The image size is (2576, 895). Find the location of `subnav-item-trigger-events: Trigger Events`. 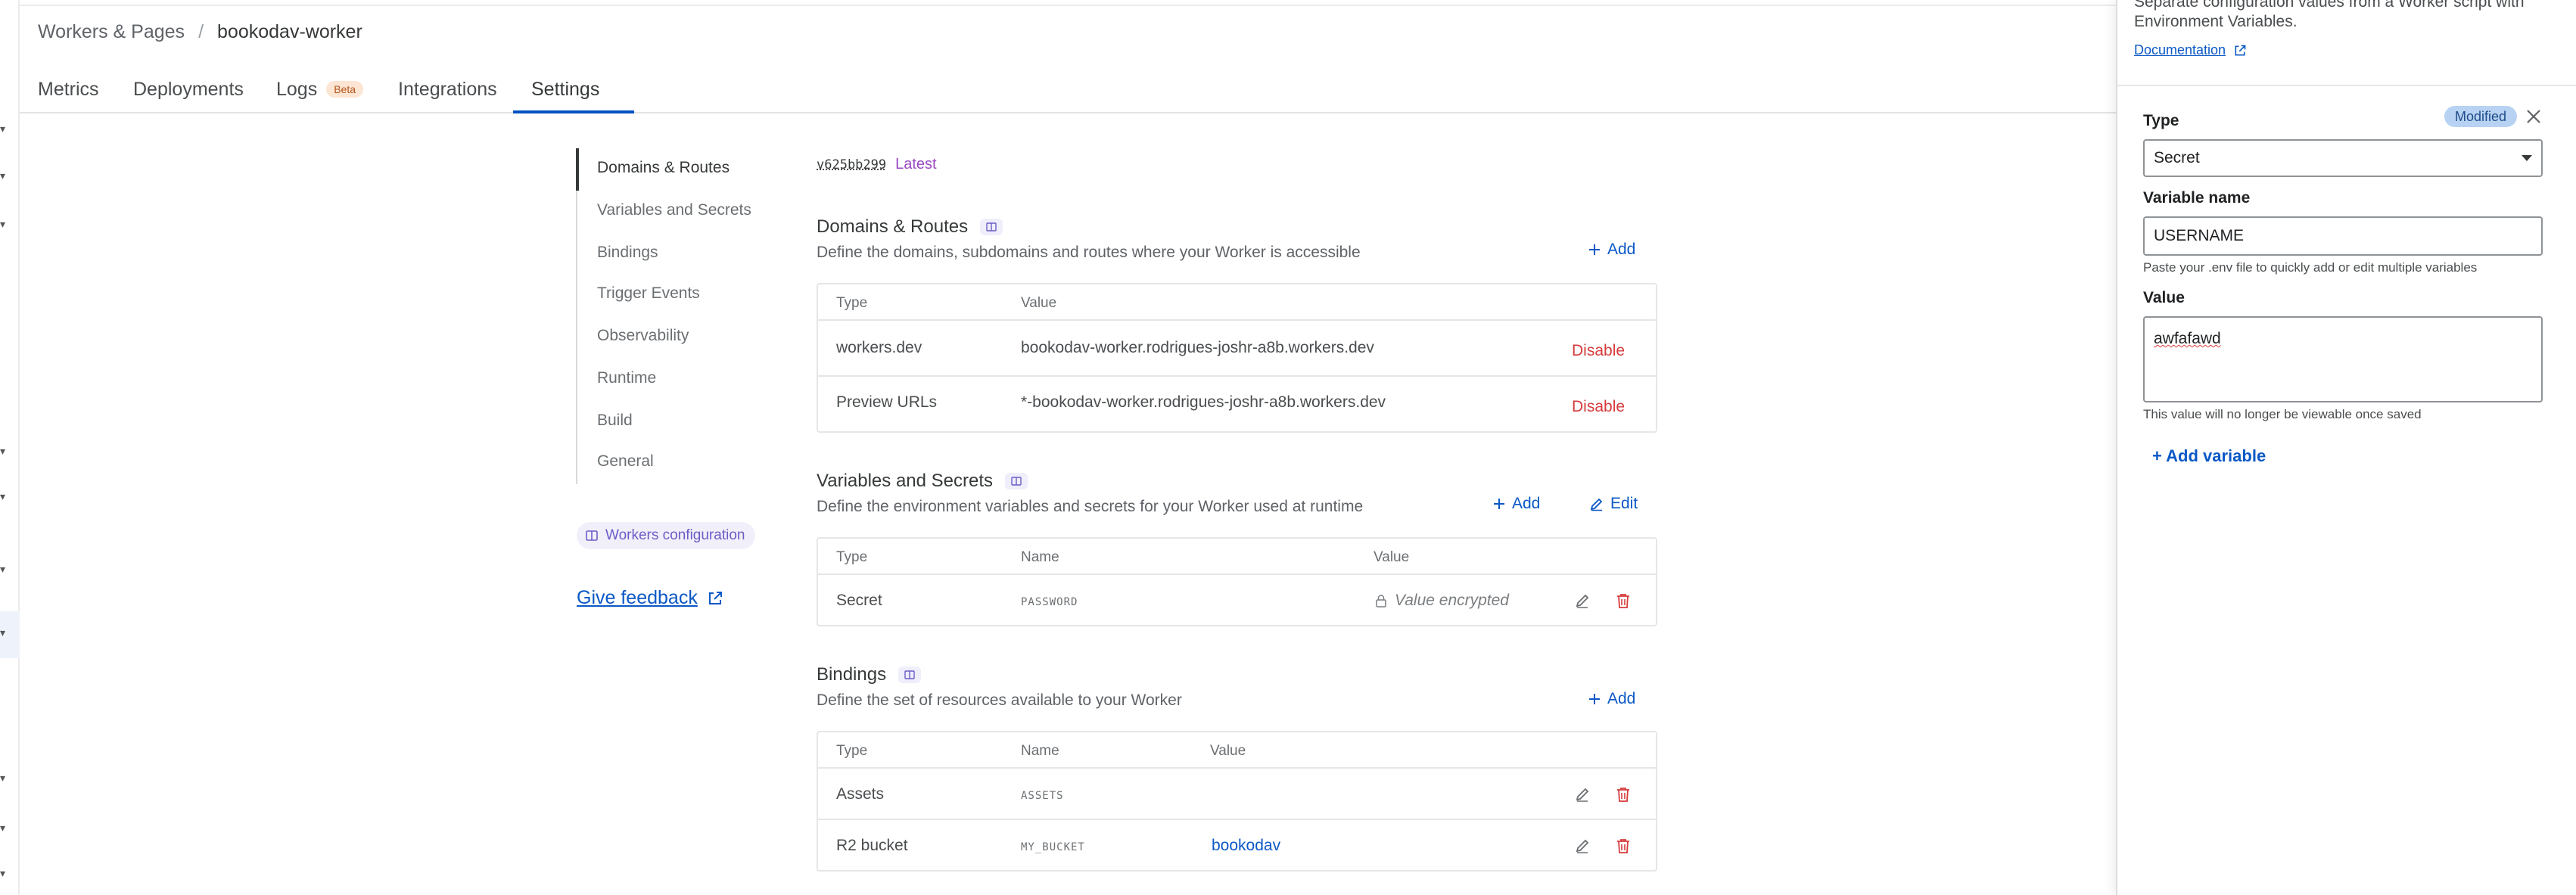

subnav-item-trigger-events: Trigger Events is located at coordinates (648, 294).